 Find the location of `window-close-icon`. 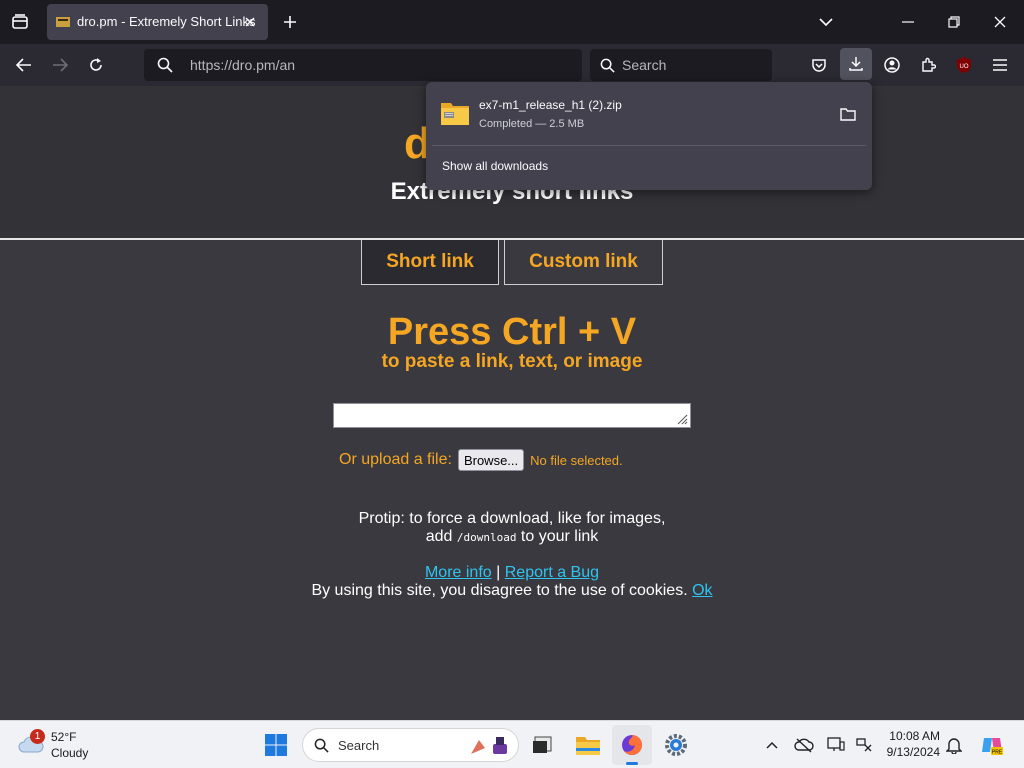

window-close-icon is located at coordinates (1000, 22).